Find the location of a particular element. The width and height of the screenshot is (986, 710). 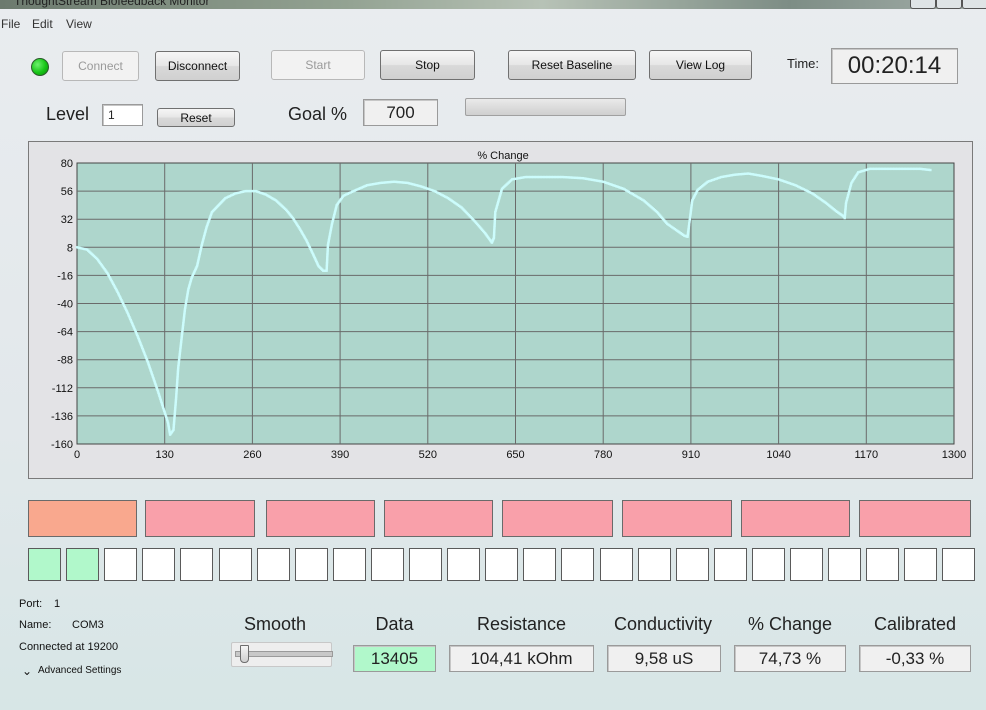

menu-view: View is located at coordinates (79, 24).